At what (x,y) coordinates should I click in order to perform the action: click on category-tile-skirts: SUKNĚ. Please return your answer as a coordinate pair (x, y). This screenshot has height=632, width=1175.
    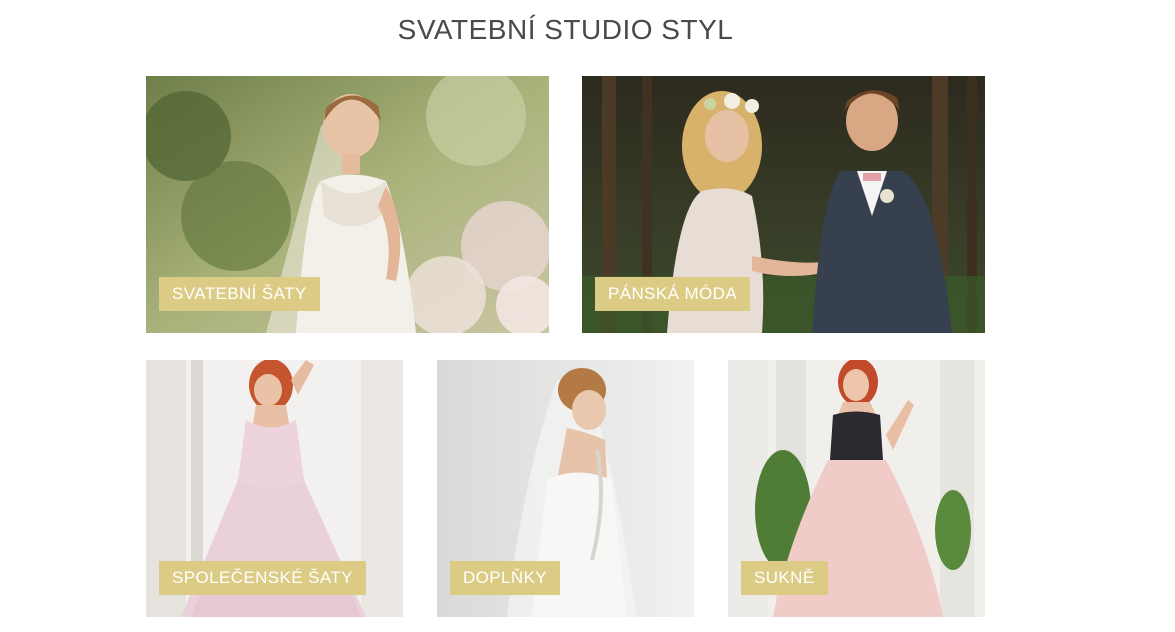
    Looking at the image, I should click on (856, 488).